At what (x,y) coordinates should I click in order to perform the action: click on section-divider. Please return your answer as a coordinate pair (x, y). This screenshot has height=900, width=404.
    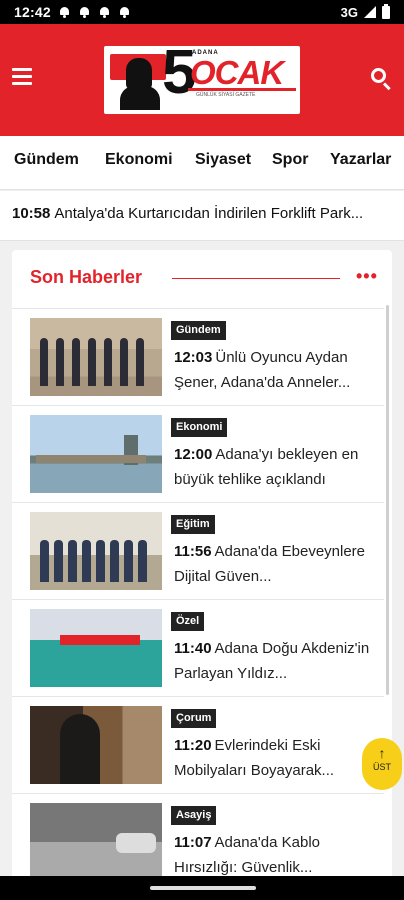
    Looking at the image, I should click on (256, 278).